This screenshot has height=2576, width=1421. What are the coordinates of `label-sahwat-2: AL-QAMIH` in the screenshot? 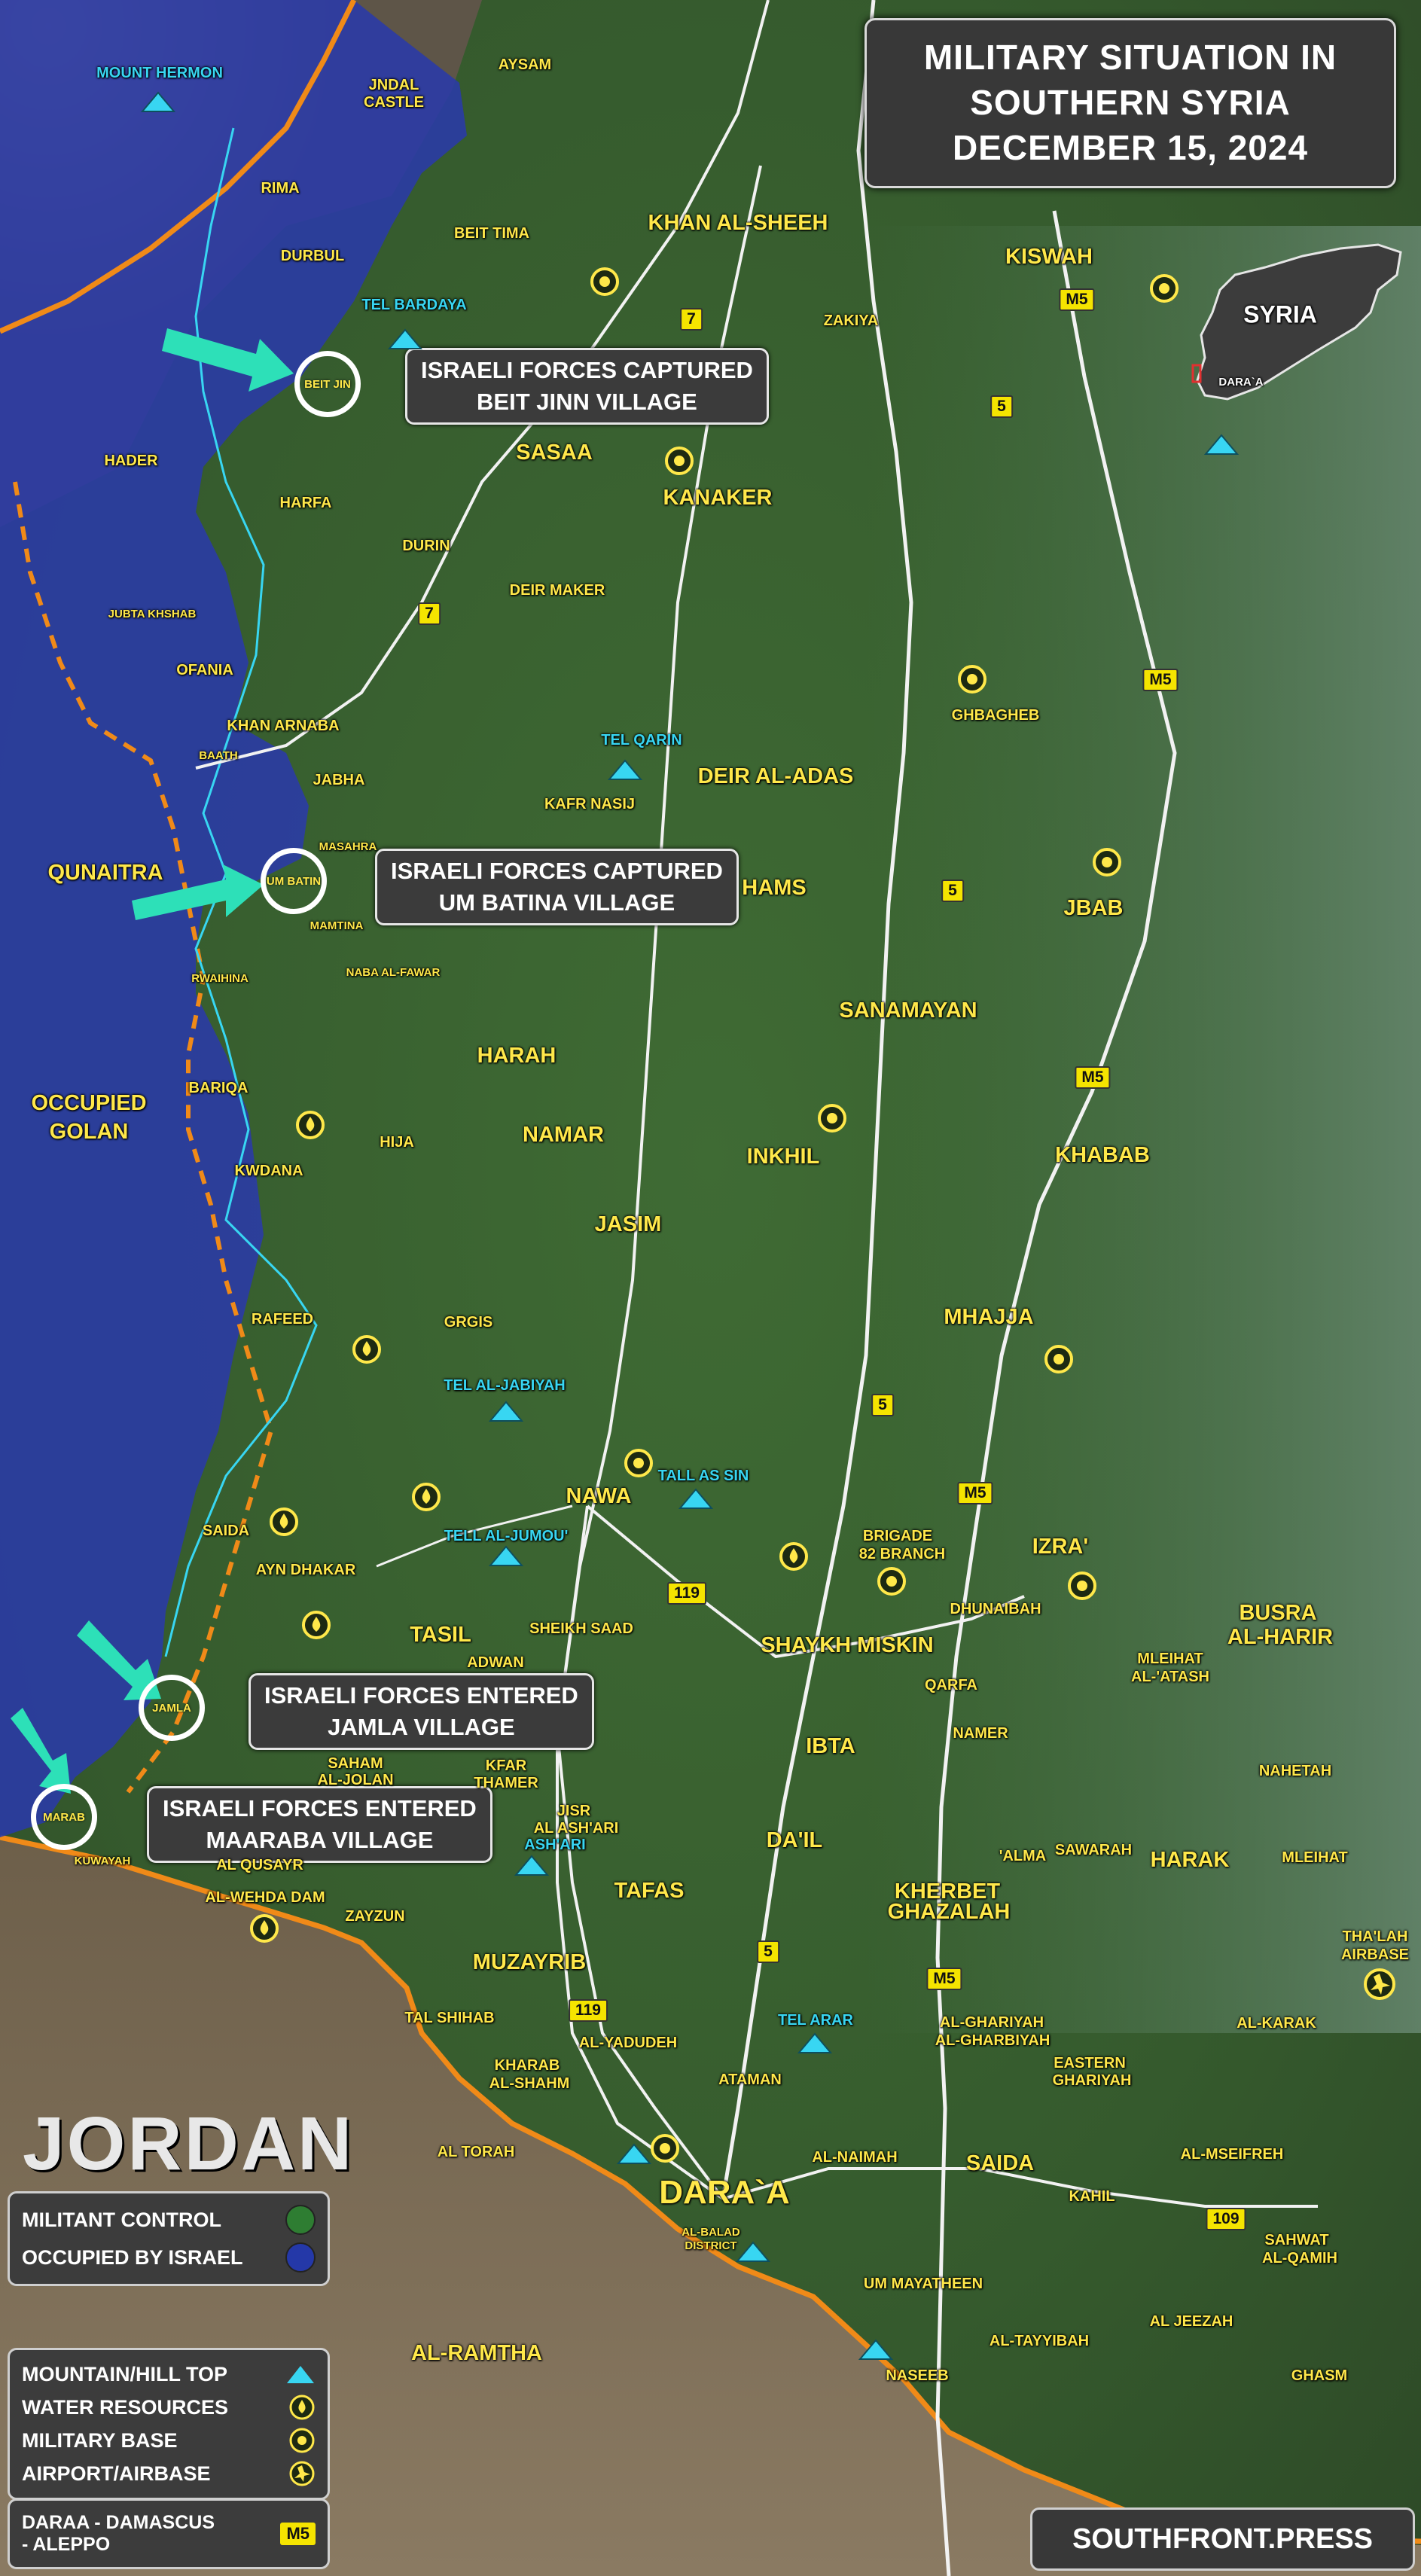 It's located at (1299, 2258).